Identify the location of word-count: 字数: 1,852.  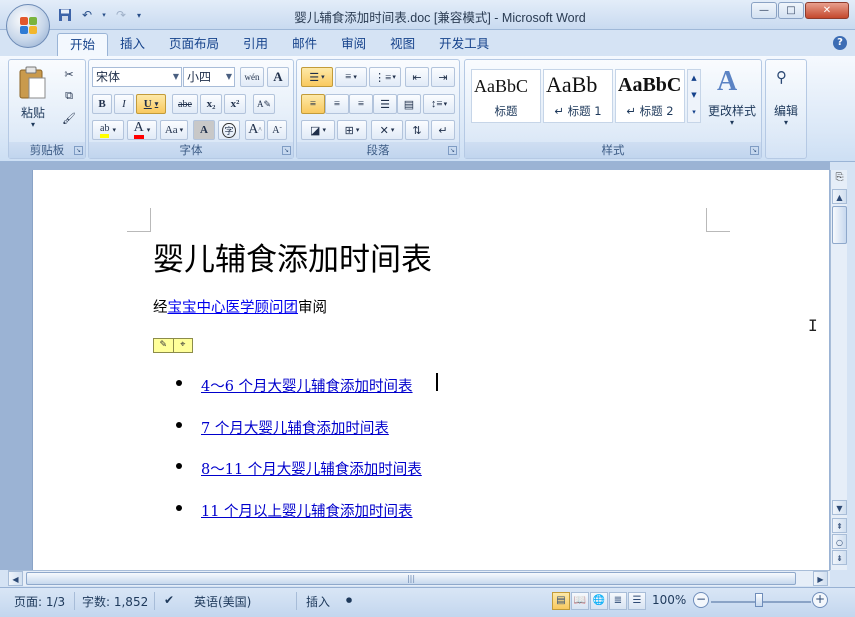
(115, 601).